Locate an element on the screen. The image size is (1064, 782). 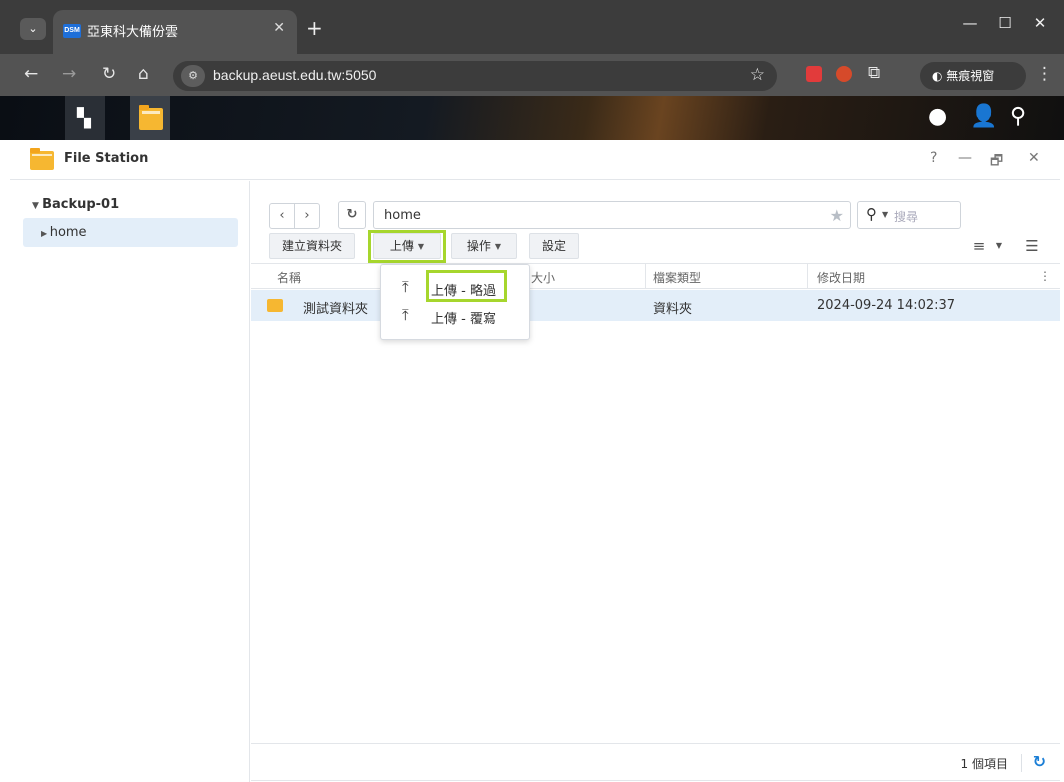
tree-item-home: ▶ home is located at coordinates (130, 232).